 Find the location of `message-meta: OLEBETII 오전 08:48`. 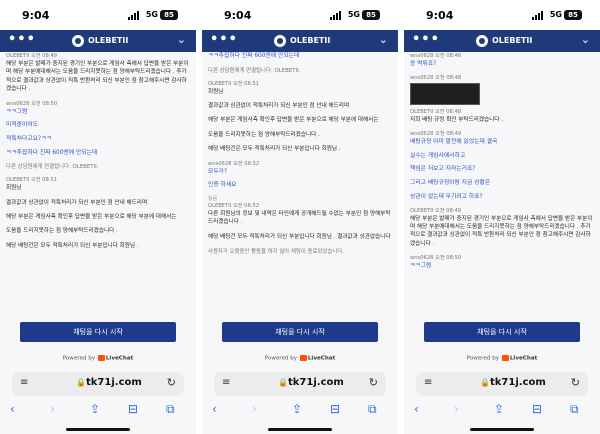

message-meta: OLEBETII 오전 08:48 is located at coordinates (436, 111).